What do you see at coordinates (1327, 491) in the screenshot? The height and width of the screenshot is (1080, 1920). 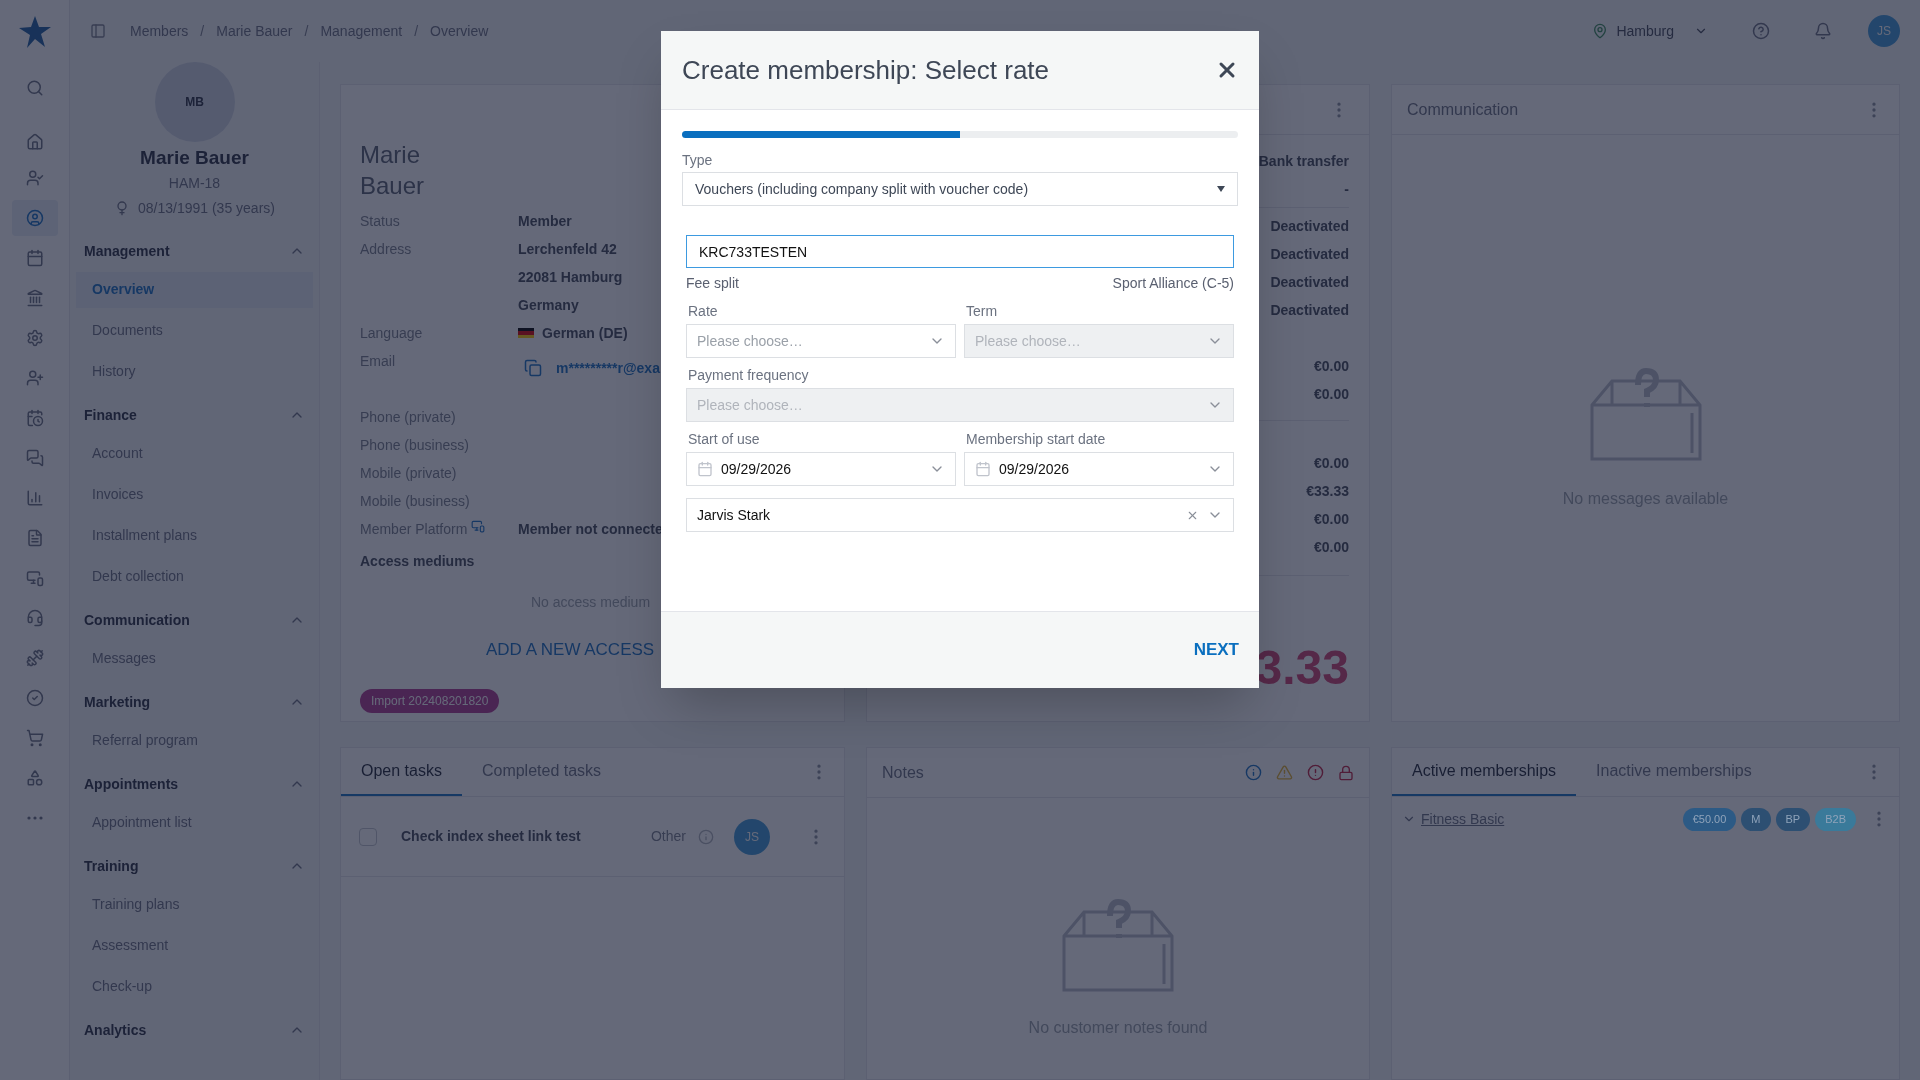 I see `value-text: €33.33` at bounding box center [1327, 491].